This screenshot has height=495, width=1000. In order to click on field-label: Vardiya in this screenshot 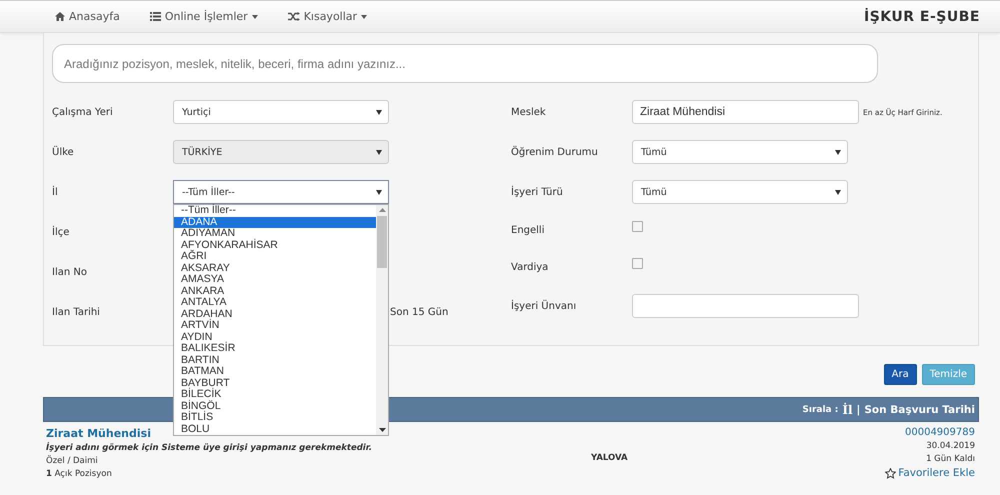, I will do `click(530, 267)`.